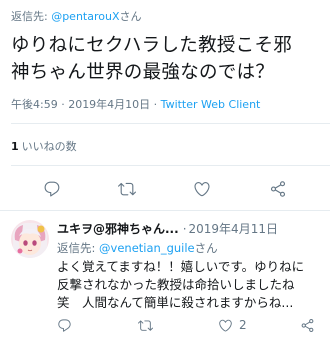 The width and height of the screenshot is (330, 338). What do you see at coordinates (49, 146) in the screenshot?
I see `likes-label: いいねの数` at bounding box center [49, 146].